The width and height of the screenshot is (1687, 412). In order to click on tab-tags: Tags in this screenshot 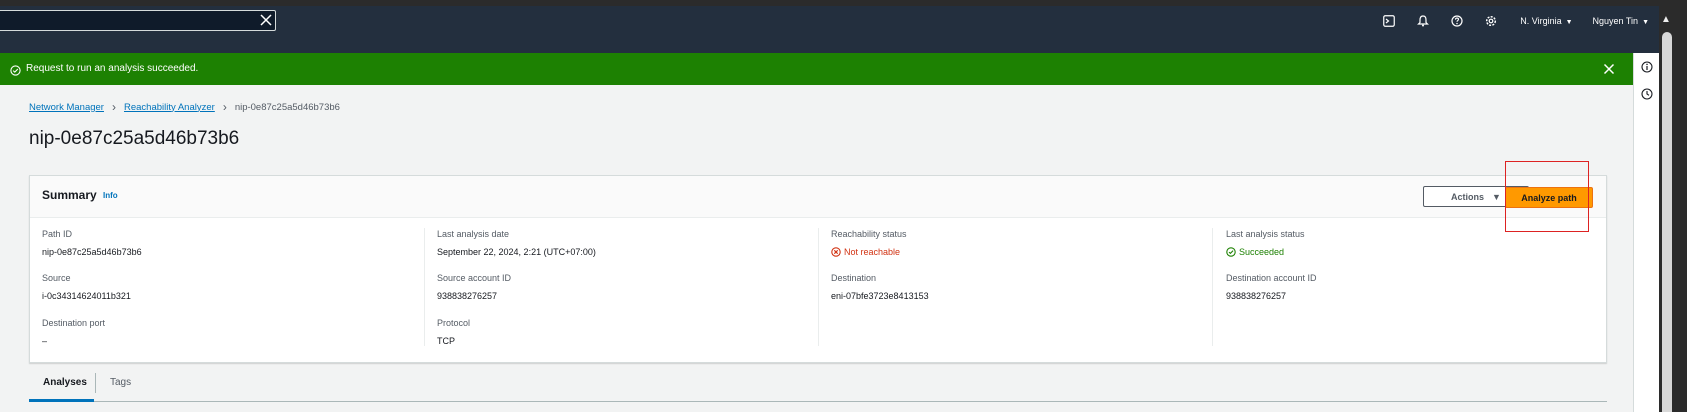, I will do `click(120, 382)`.